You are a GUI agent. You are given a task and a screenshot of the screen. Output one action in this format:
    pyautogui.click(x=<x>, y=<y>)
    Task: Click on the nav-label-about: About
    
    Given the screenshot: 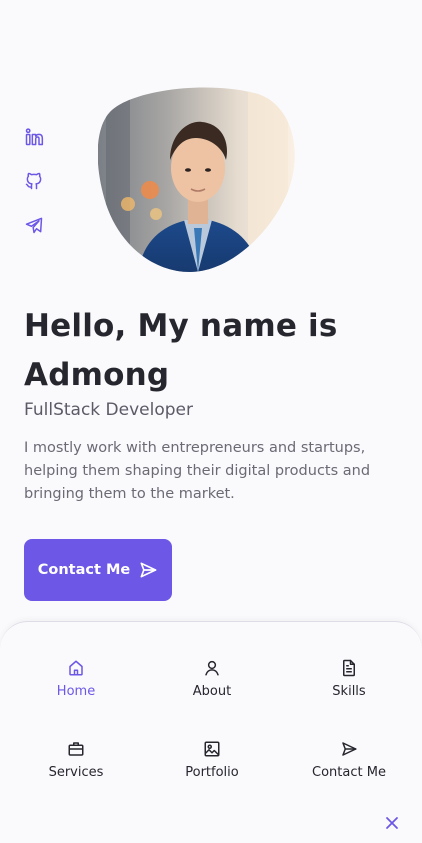 What is the action you would take?
    pyautogui.click(x=212, y=691)
    